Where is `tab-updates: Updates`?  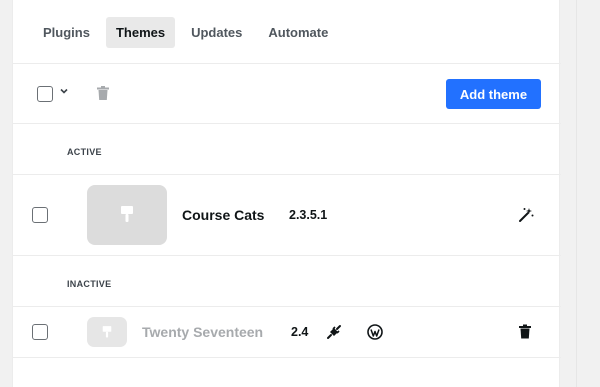
tab-updates: Updates is located at coordinates (216, 32).